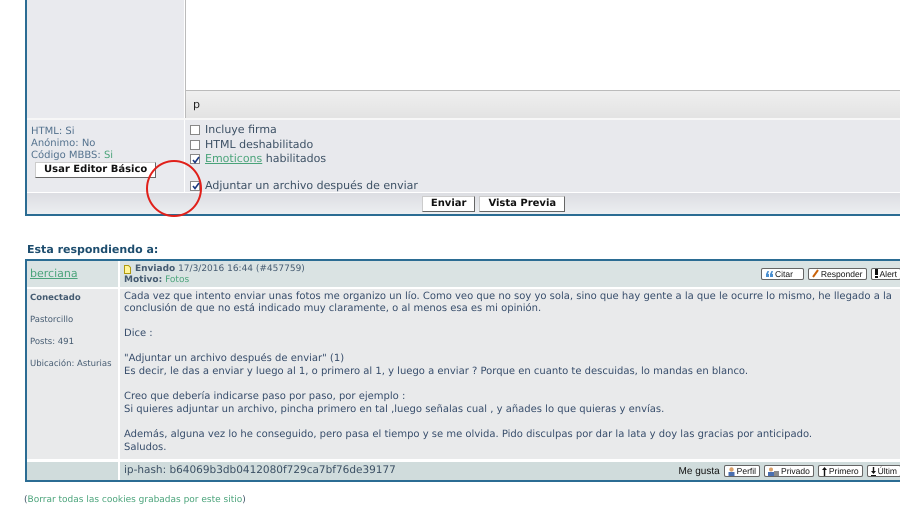  What do you see at coordinates (522, 204) in the screenshot?
I see `preview-button: Vista Previa` at bounding box center [522, 204].